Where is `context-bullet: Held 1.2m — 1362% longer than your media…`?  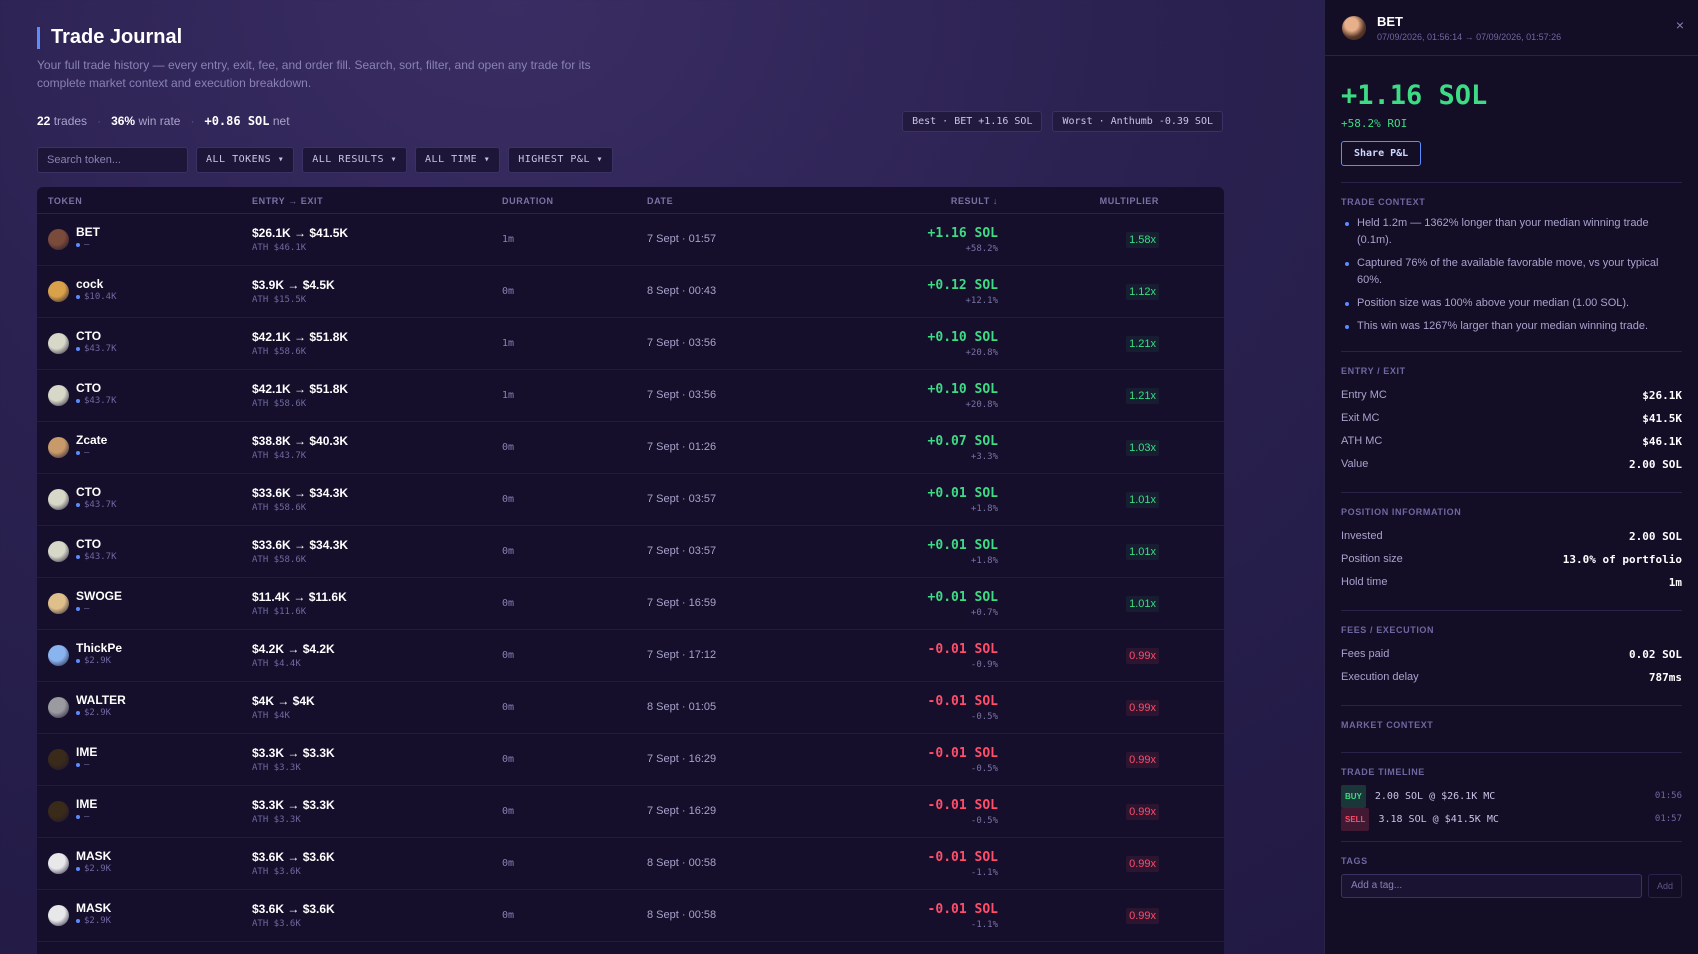 context-bullet: Held 1.2m — 1362% longer than your media… is located at coordinates (1511, 232).